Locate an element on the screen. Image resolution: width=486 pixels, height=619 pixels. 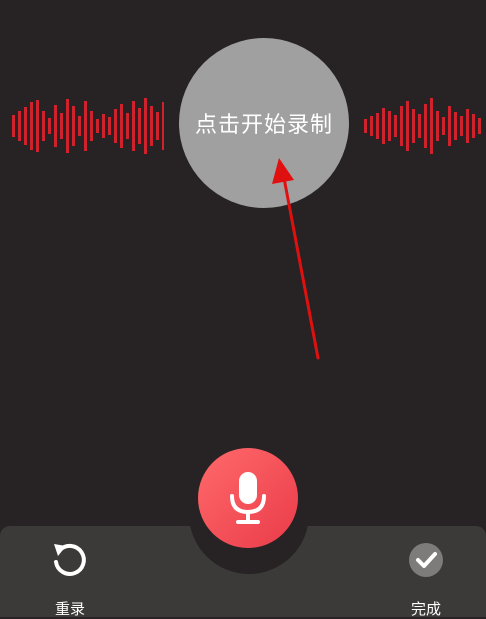
waveform-left is located at coordinates (88, 126).